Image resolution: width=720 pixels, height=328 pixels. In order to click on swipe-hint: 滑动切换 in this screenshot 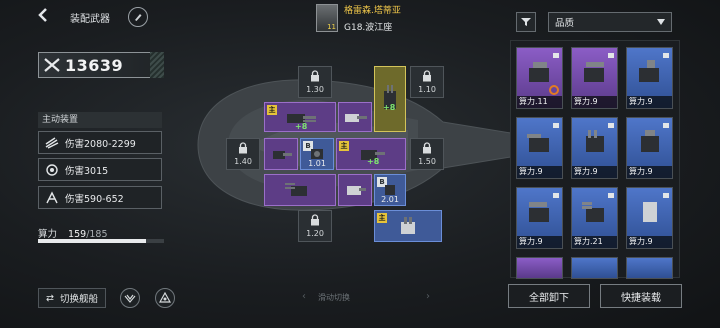, I will do `click(334, 297)`.